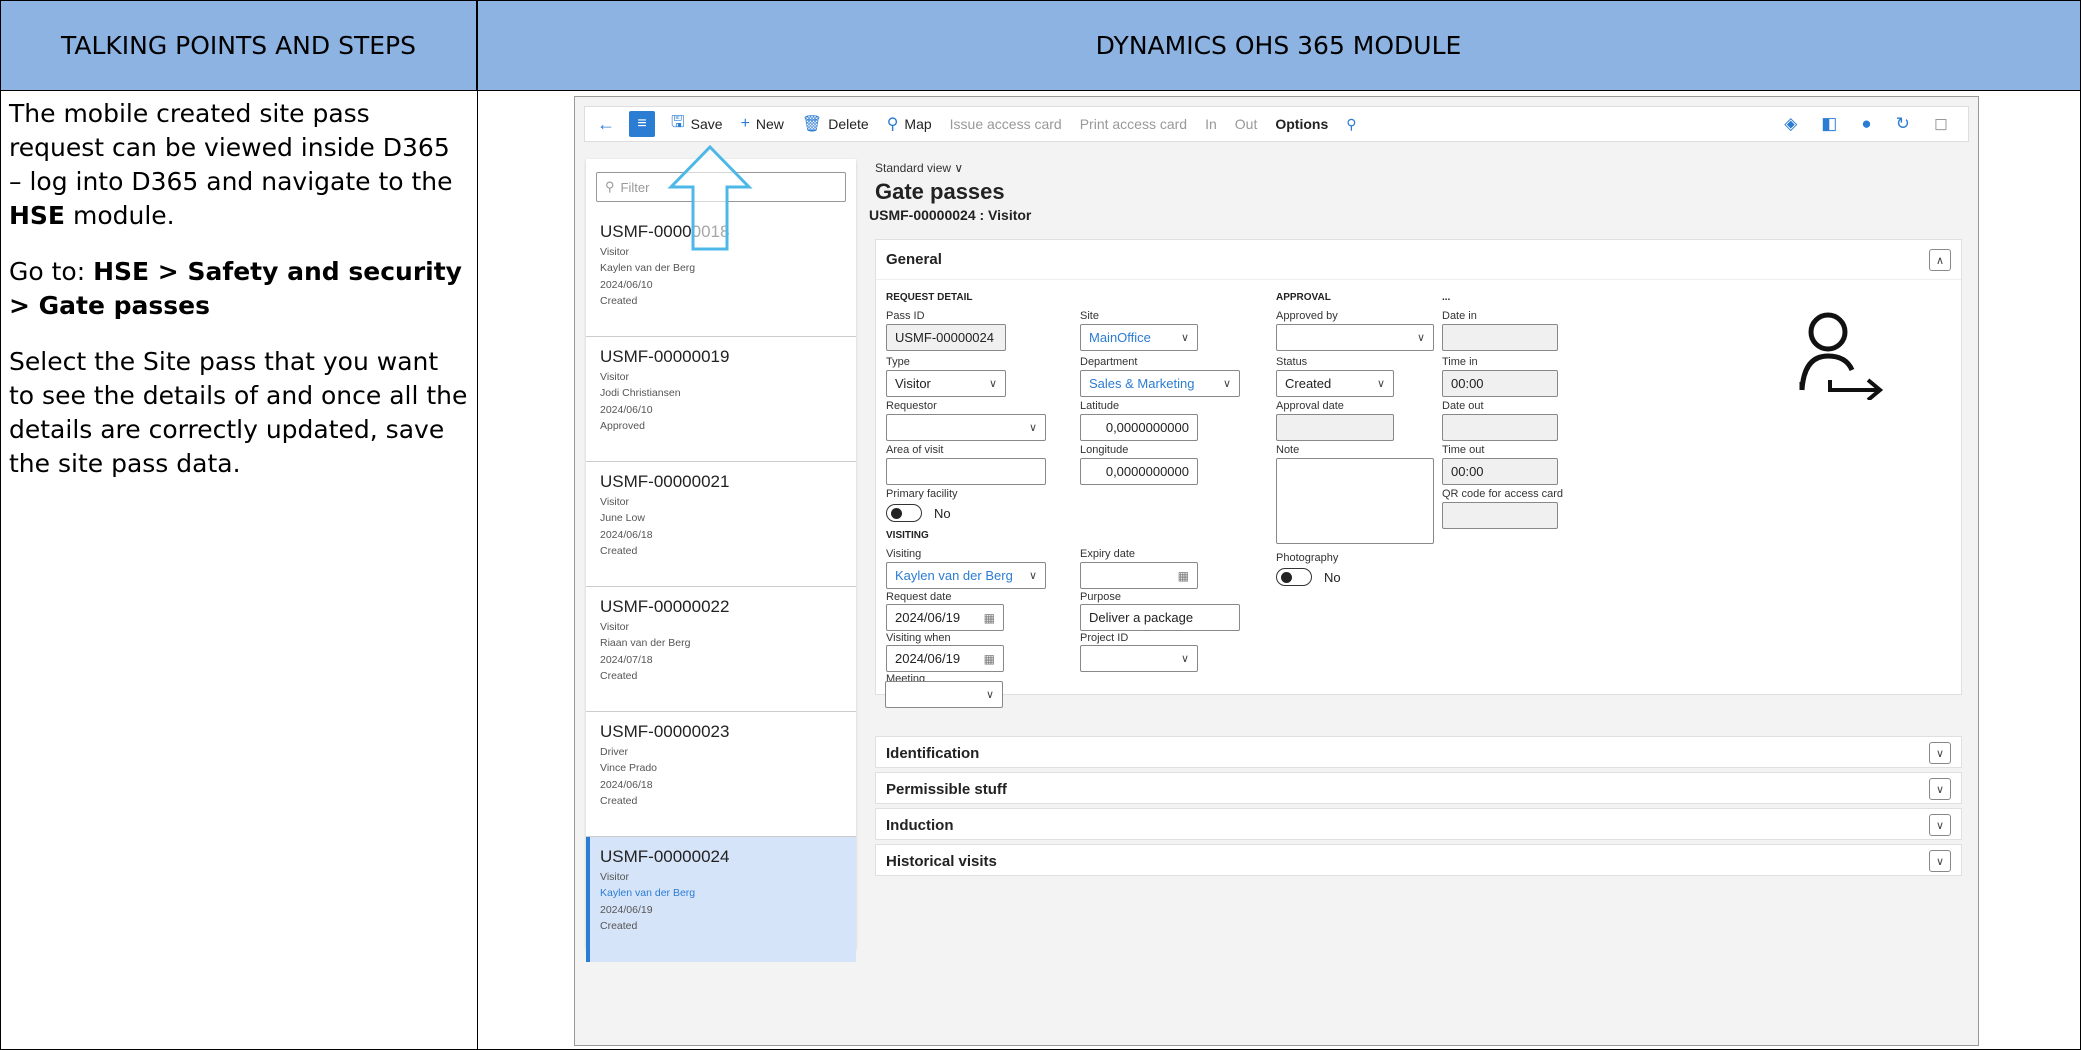  I want to click on time-in-field: 00:00, so click(1500, 383).